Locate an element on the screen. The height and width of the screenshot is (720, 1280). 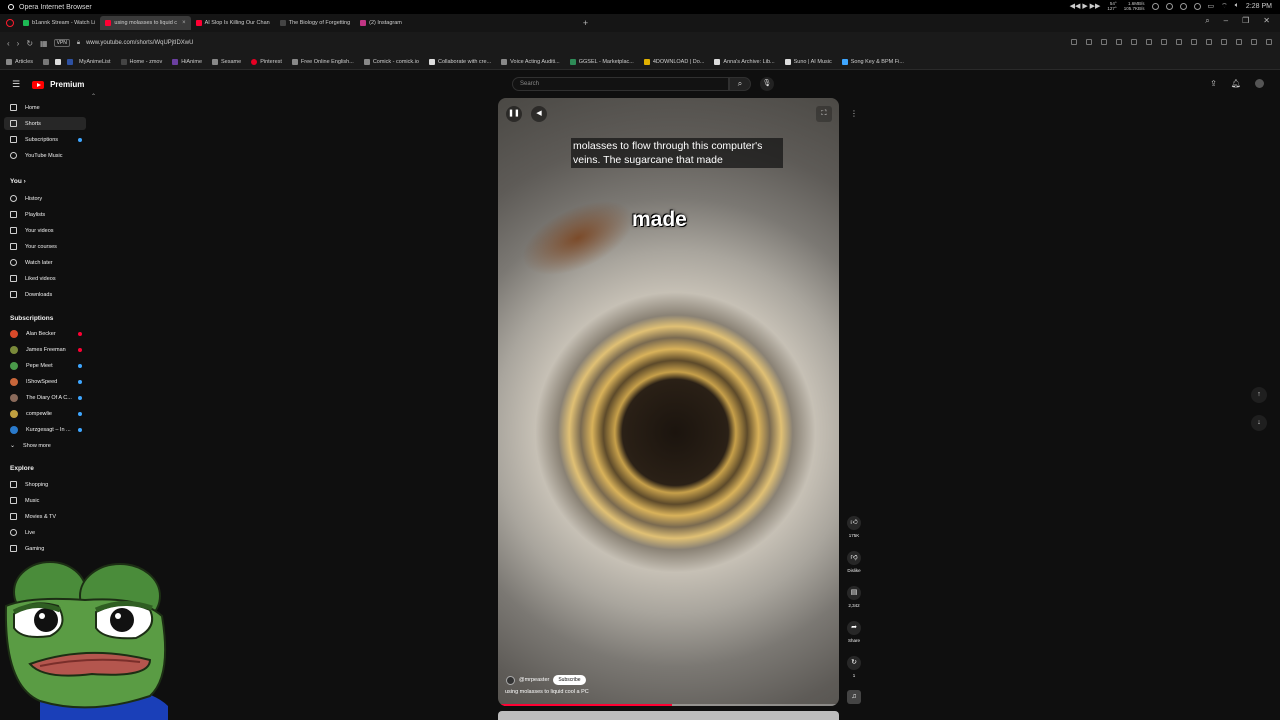
sidebar-item-your-courses: Your courses is located at coordinates (45, 246).